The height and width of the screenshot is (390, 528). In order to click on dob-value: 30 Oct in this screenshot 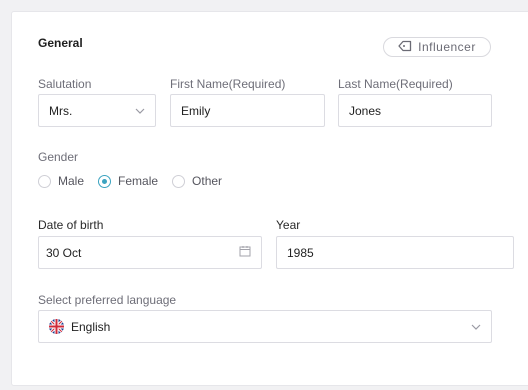, I will do `click(64, 252)`.